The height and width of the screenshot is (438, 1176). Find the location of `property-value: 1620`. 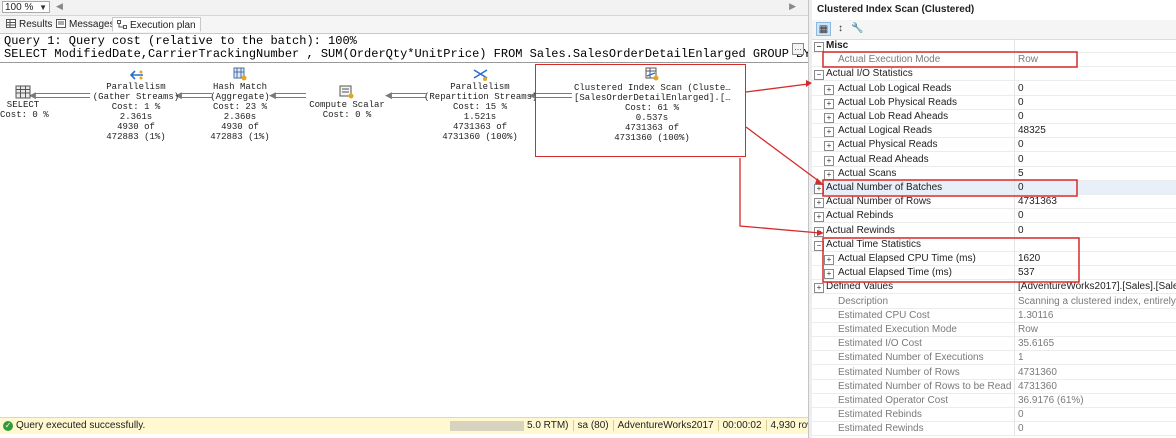

property-value: 1620 is located at coordinates (1029, 258).